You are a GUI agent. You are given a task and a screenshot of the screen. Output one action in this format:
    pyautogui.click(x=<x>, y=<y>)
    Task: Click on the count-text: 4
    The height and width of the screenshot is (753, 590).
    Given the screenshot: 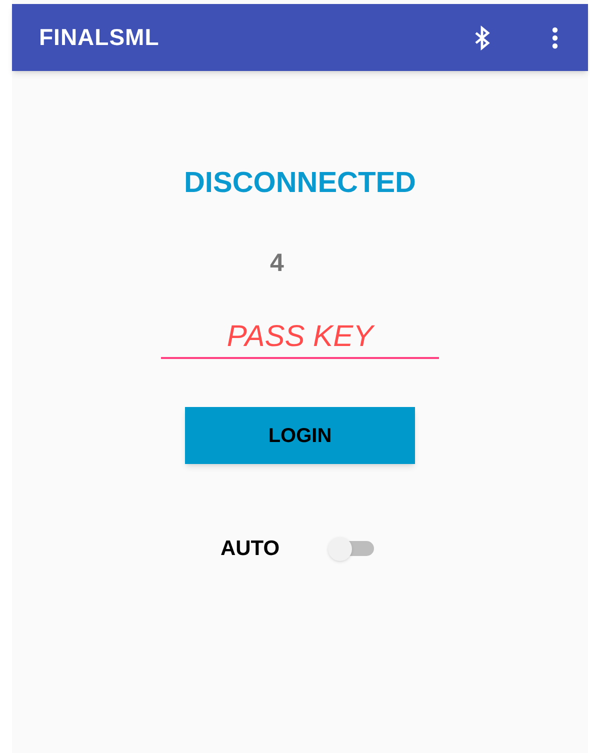 What is the action you would take?
    pyautogui.click(x=277, y=263)
    